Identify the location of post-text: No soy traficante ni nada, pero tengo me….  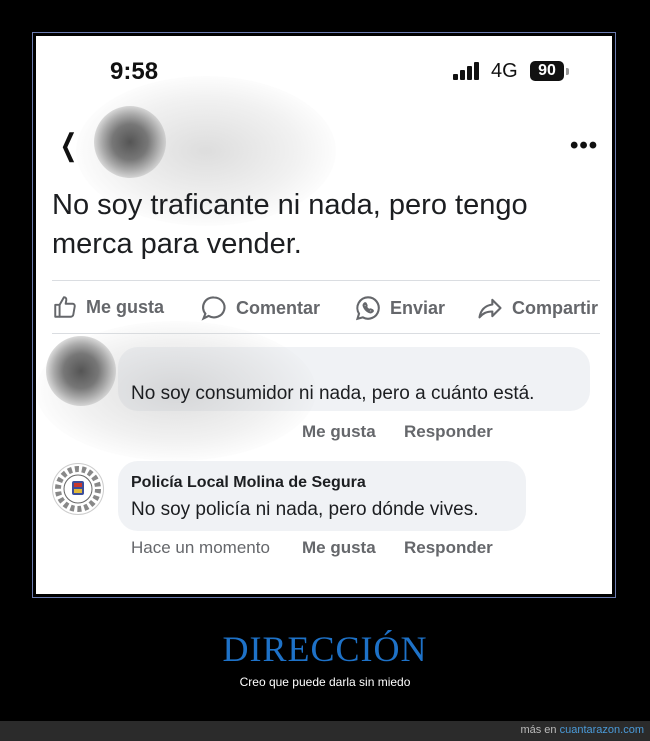
(290, 224).